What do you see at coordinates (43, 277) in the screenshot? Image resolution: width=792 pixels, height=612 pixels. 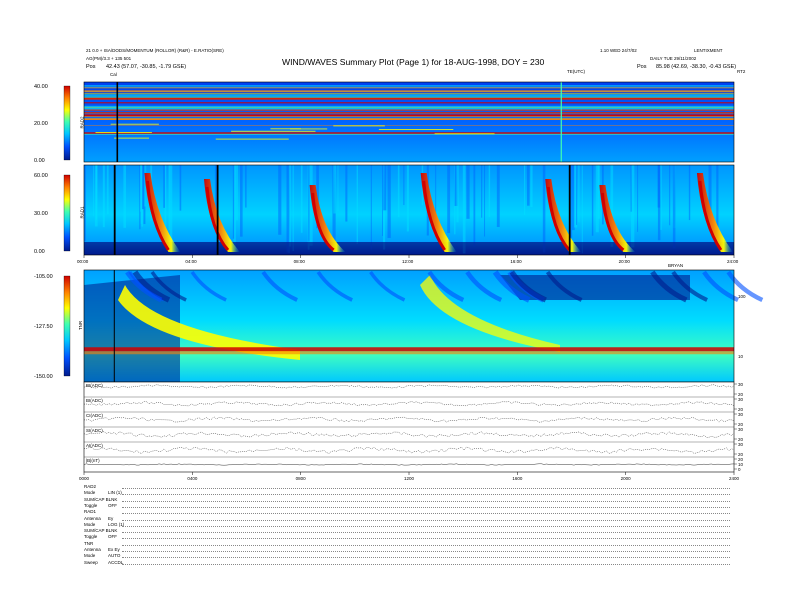 I see `tnr-ytick: -105.00` at bounding box center [43, 277].